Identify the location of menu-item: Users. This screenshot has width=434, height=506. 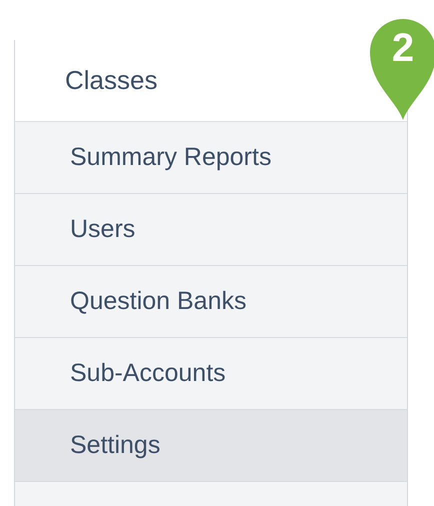
(211, 230).